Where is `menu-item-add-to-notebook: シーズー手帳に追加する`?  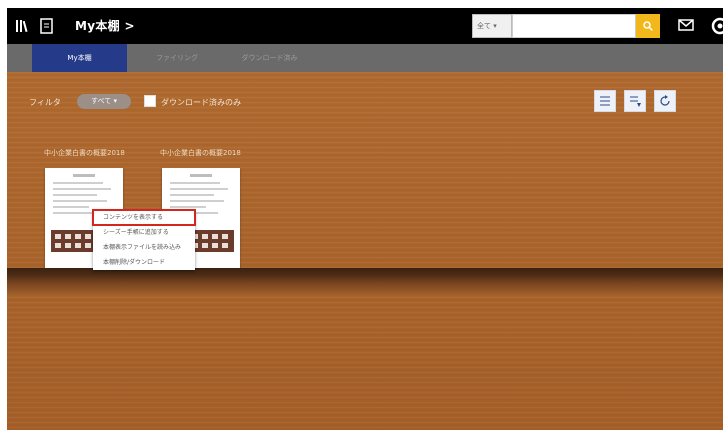 menu-item-add-to-notebook: シーズー手帳に追加する is located at coordinates (144, 232).